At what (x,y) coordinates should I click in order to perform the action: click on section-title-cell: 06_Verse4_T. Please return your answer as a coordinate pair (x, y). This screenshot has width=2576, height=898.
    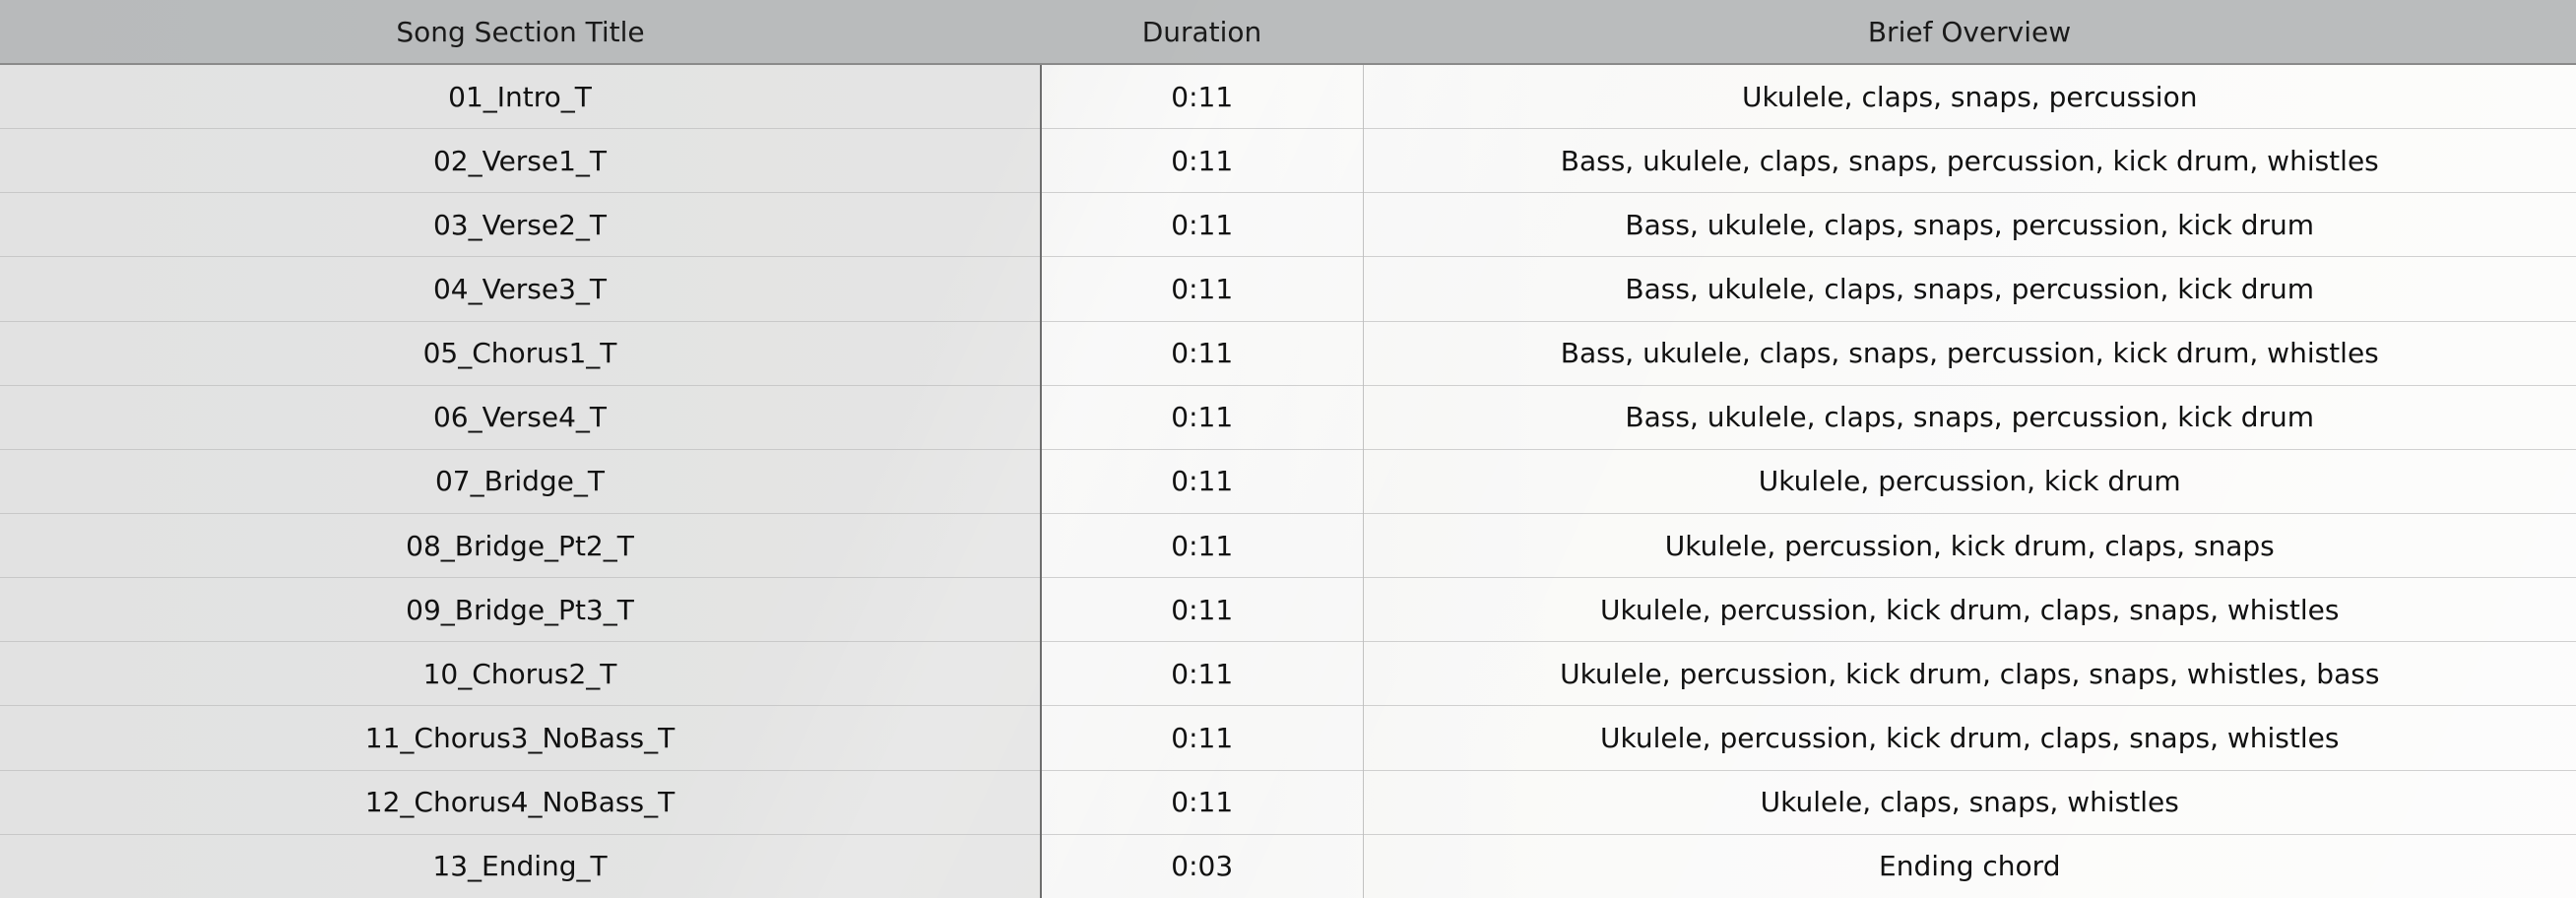
    Looking at the image, I should click on (521, 417).